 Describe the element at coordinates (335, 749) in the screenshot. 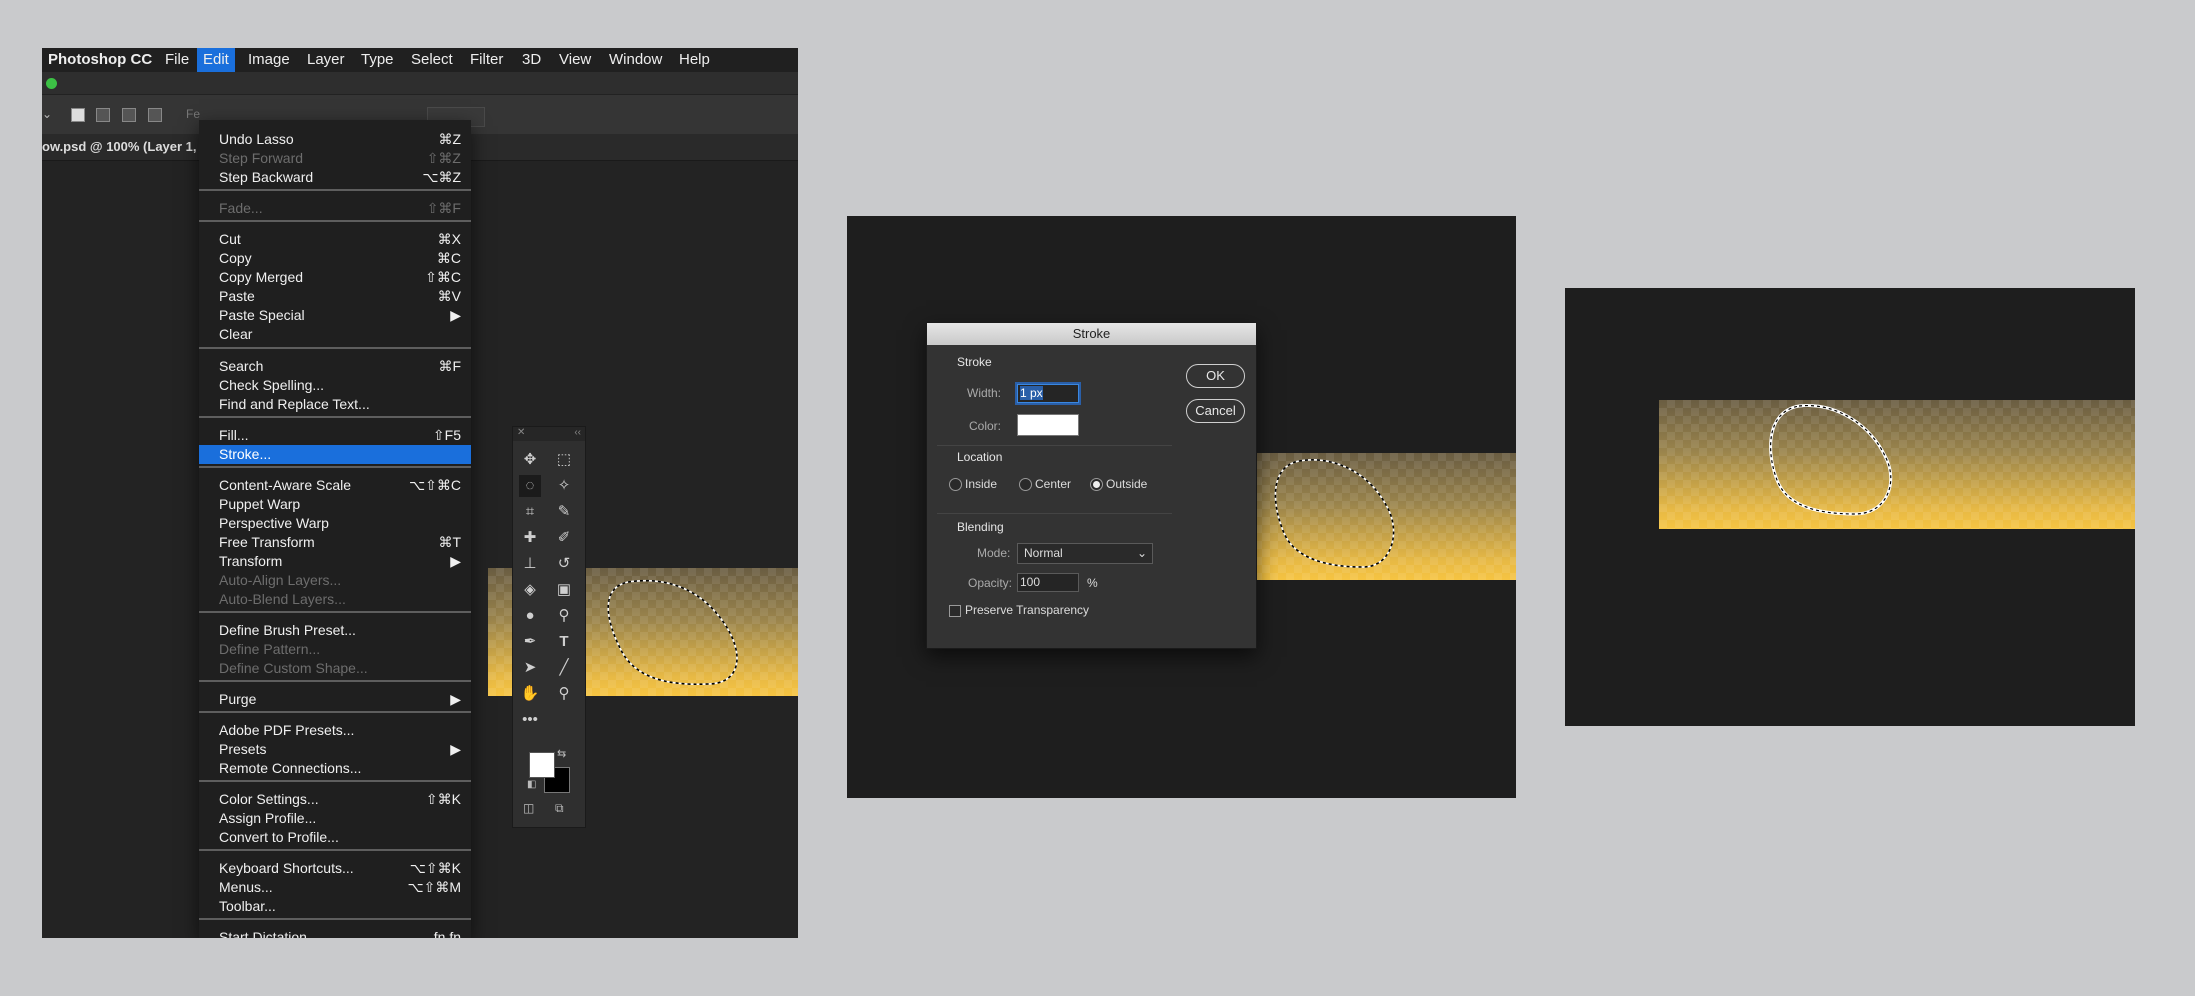

I see `menu-item-presets: Presets ▶` at that location.